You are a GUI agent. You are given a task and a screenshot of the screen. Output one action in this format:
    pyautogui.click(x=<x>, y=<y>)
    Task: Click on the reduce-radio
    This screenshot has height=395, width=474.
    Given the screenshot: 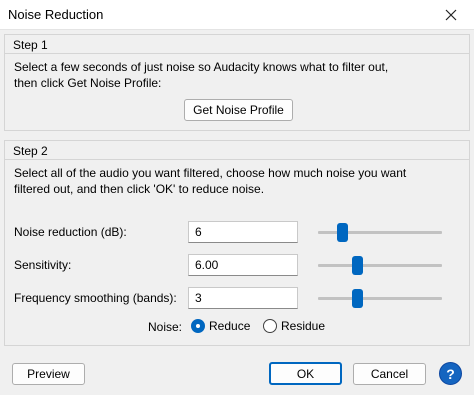 What is the action you would take?
    pyautogui.click(x=198, y=326)
    